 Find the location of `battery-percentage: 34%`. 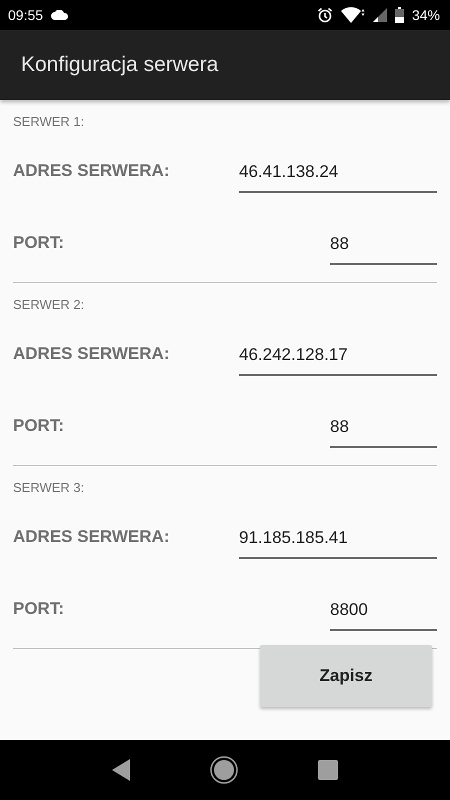

battery-percentage: 34% is located at coordinates (426, 15).